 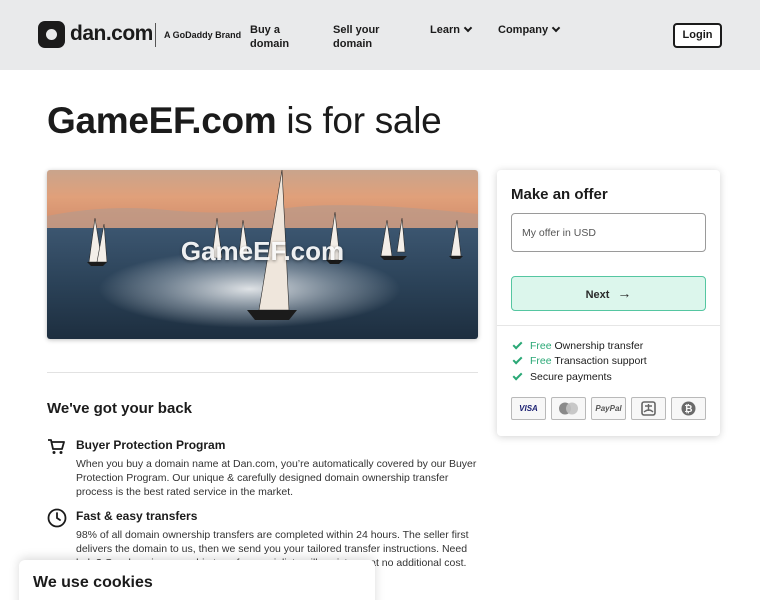 I want to click on page-title: GameEF.com is for sale, so click(x=244, y=121).